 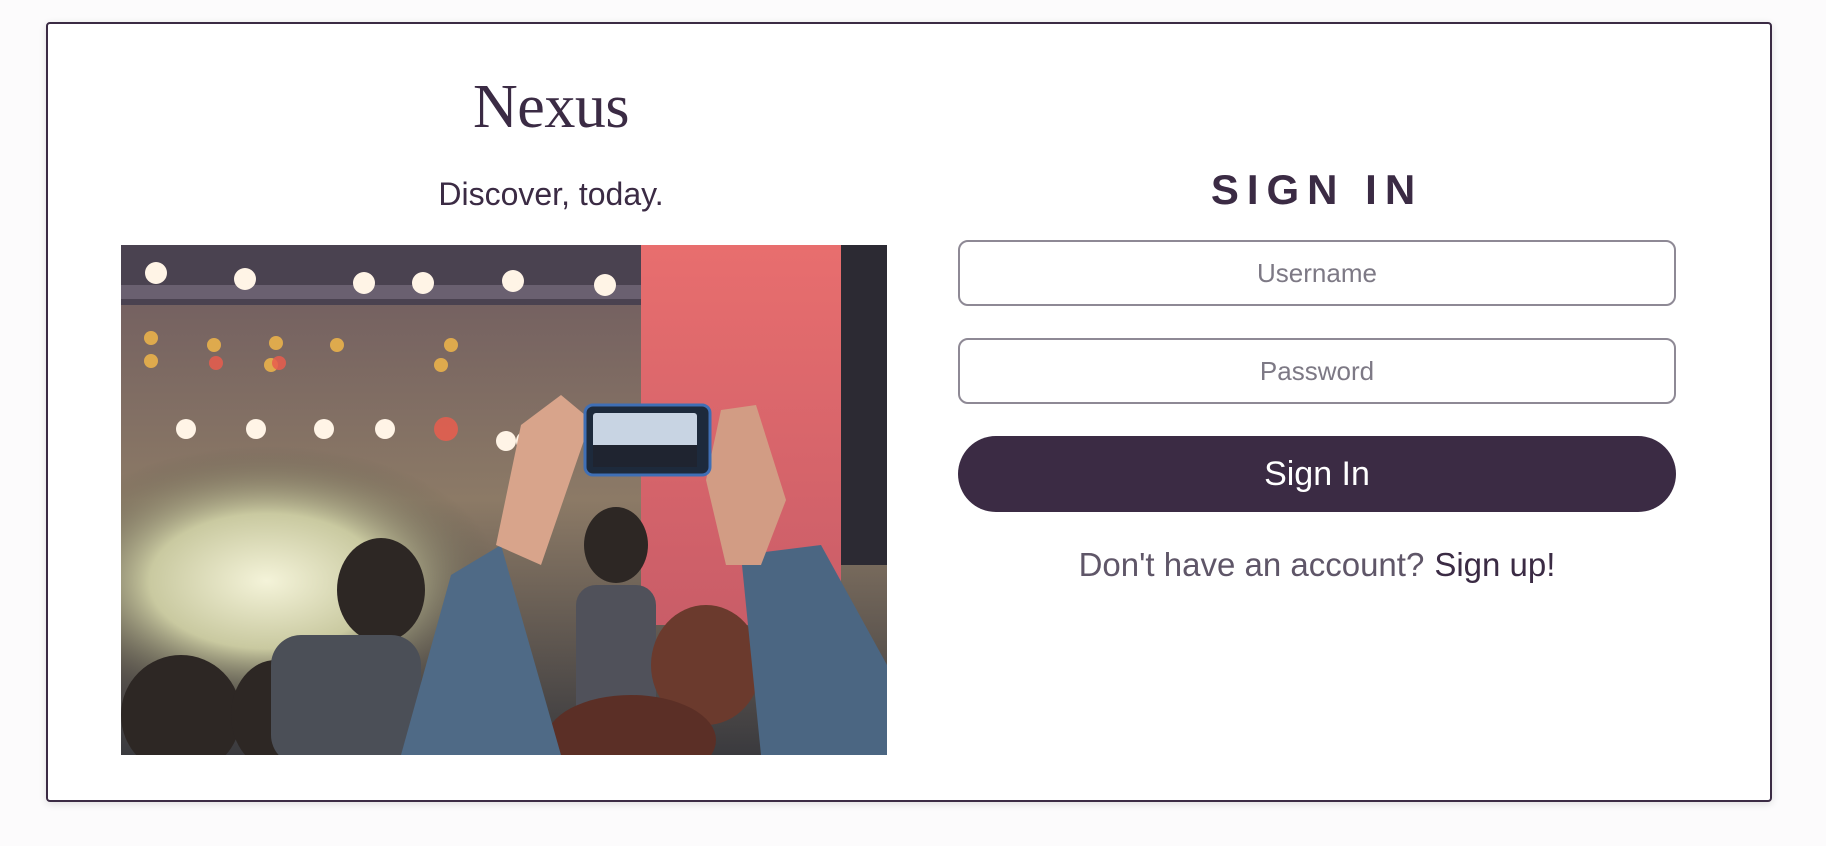 What do you see at coordinates (551, 194) in the screenshot?
I see `tagline: Discover, today.` at bounding box center [551, 194].